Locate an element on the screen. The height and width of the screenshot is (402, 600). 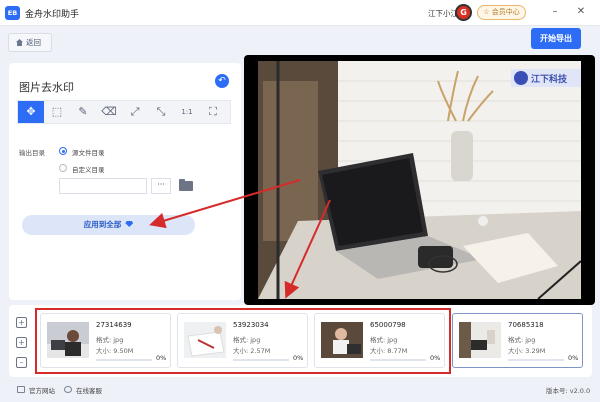
file-thumbnail is located at coordinates (480, 340).